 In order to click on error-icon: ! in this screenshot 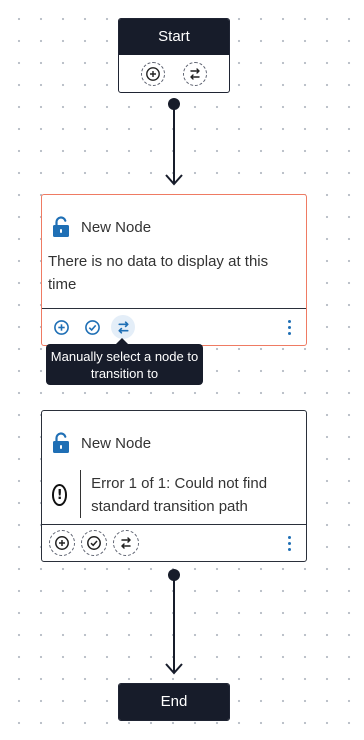, I will do `click(60, 495)`.